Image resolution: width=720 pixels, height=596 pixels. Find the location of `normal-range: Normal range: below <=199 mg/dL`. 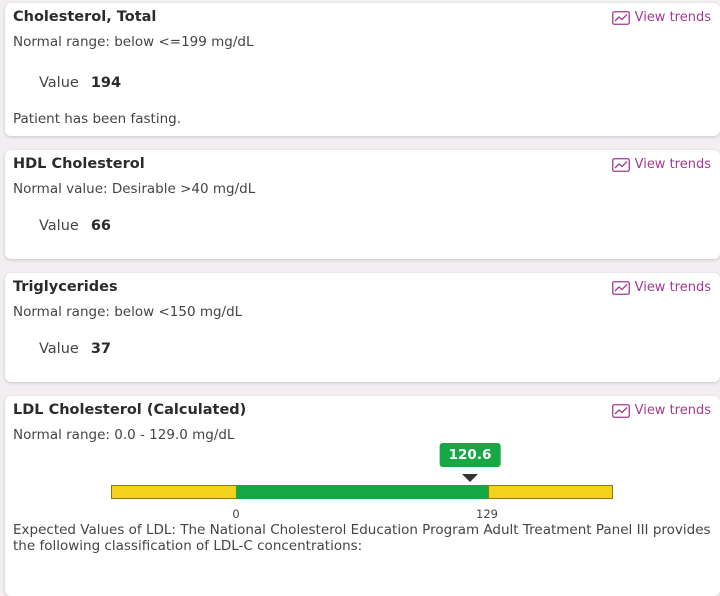

normal-range: Normal range: below <=199 mg/dL is located at coordinates (133, 42).